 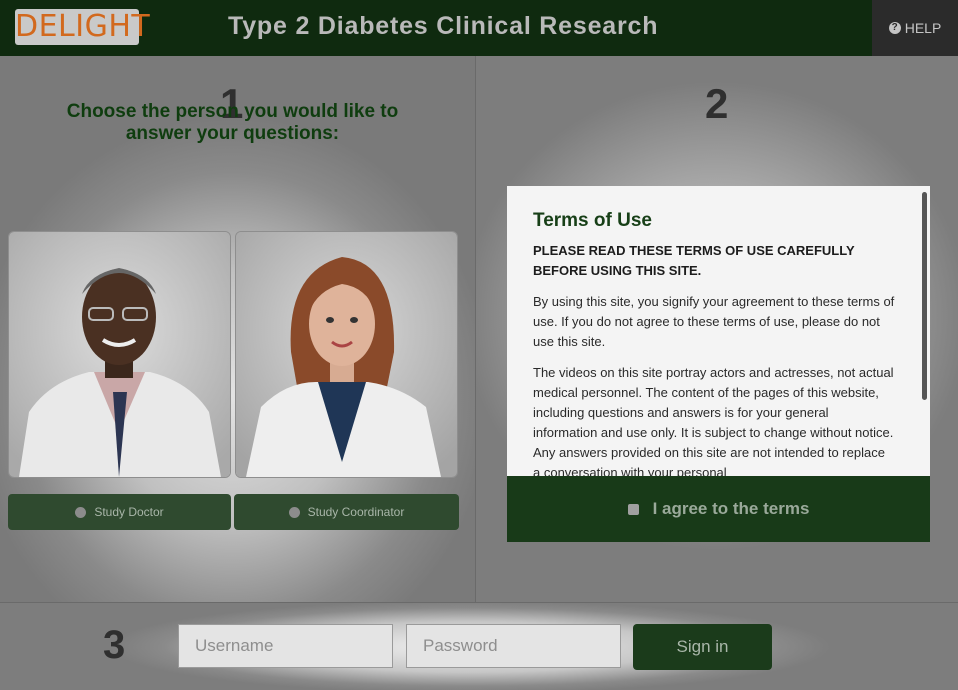 I want to click on study-doctor-option: Study Doctor, so click(x=119, y=512).